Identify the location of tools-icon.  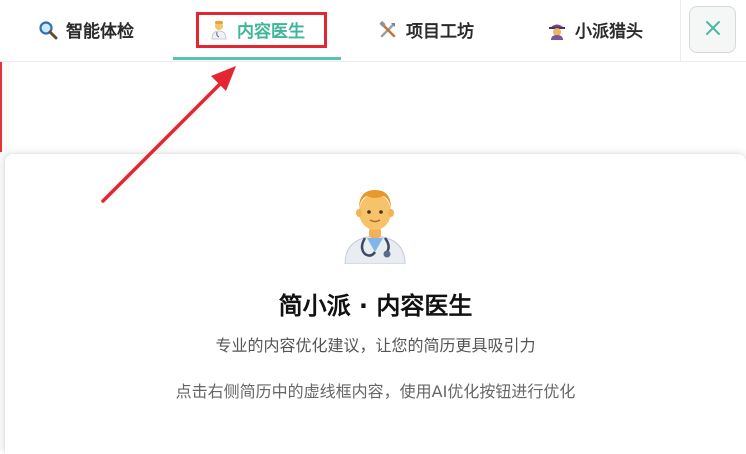
(388, 30).